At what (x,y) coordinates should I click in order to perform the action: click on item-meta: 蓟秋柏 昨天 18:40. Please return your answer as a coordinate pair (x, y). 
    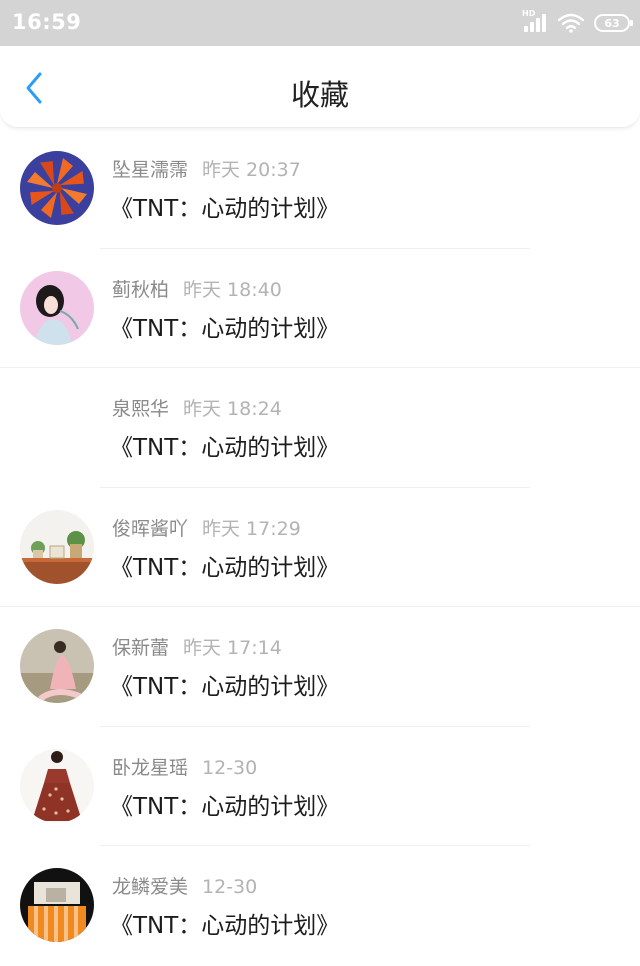
    Looking at the image, I should click on (197, 288).